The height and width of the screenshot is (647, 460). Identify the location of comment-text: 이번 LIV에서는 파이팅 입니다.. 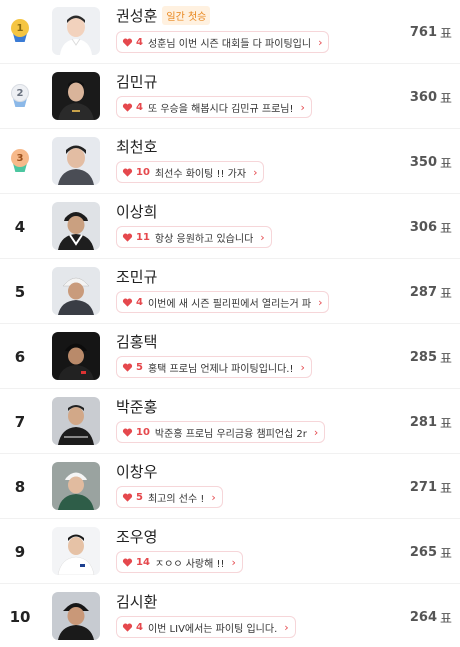
(212, 629).